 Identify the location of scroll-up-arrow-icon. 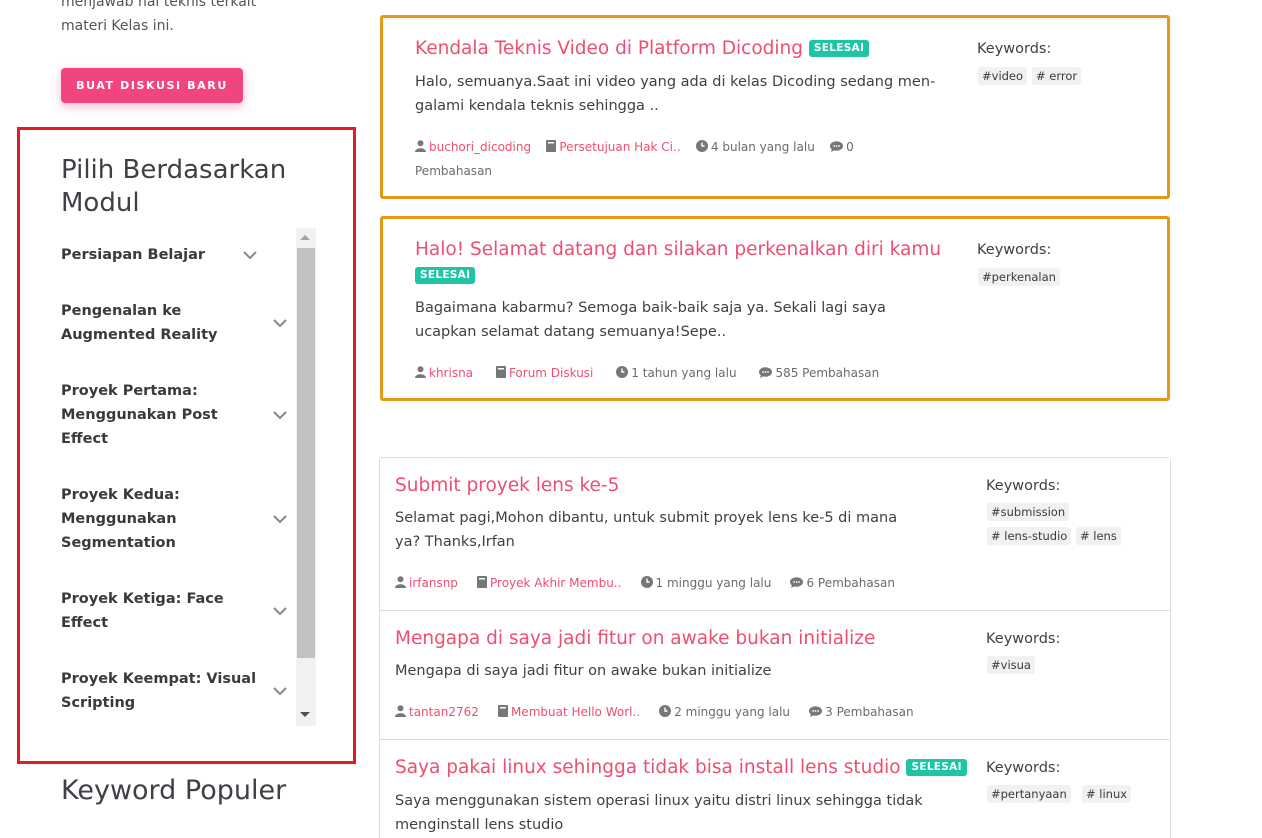
(305, 237).